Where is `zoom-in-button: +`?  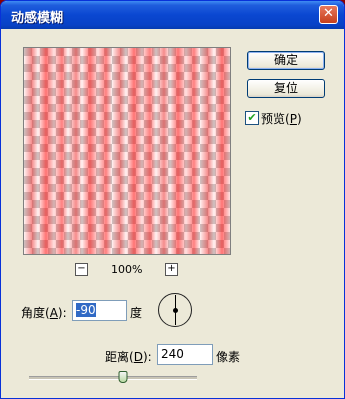 zoom-in-button: + is located at coordinates (171, 269).